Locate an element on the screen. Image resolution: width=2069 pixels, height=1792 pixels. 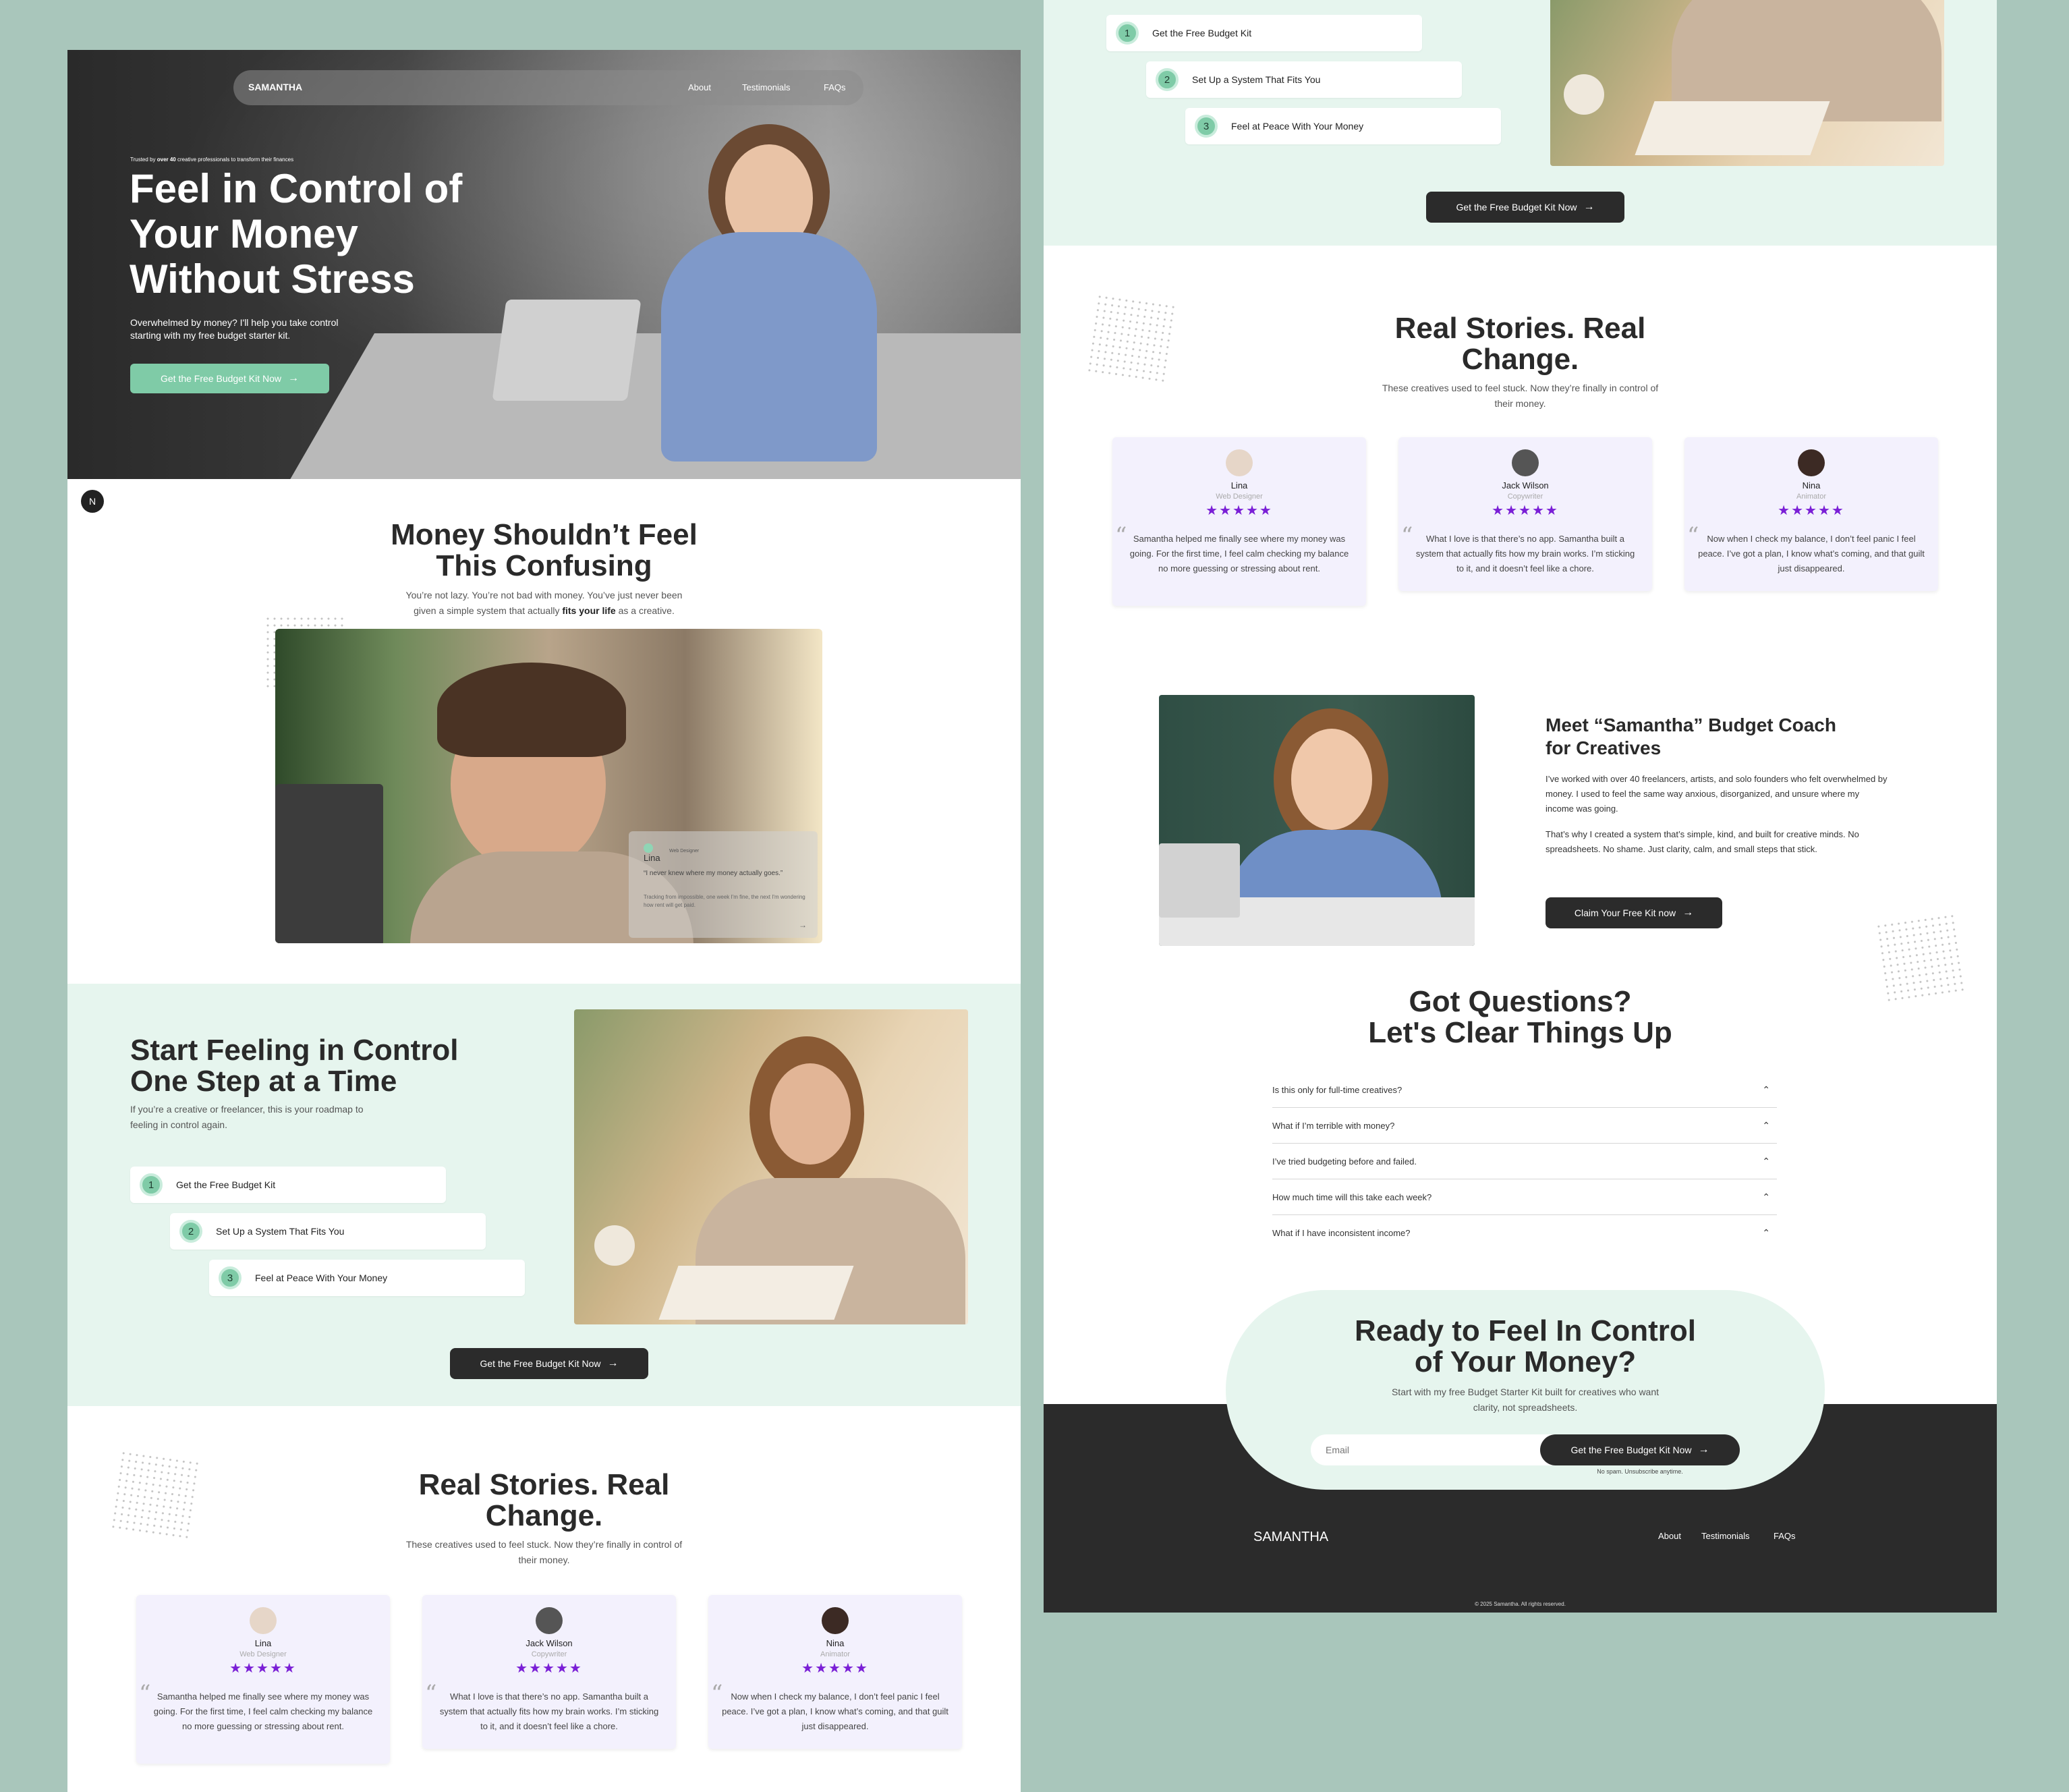
faq-item: How much time will this take each week? ⌃ is located at coordinates (1524, 1197).